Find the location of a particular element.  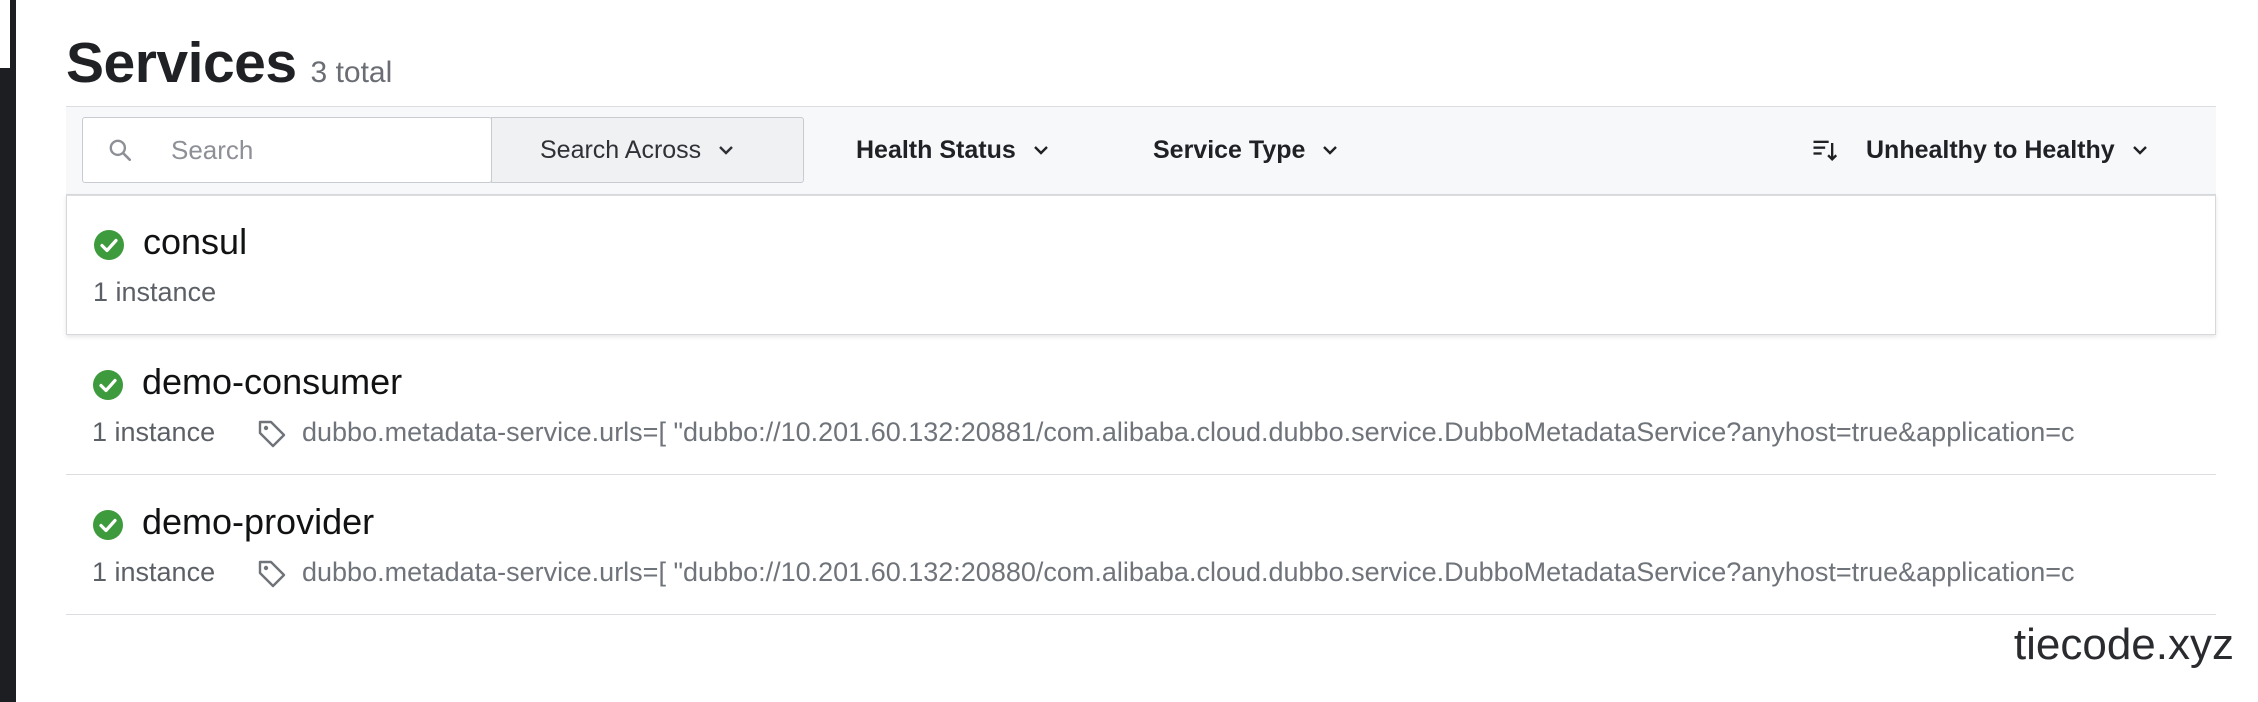

sort-dropdown: Unhealthy to Healthy is located at coordinates (1979, 150).